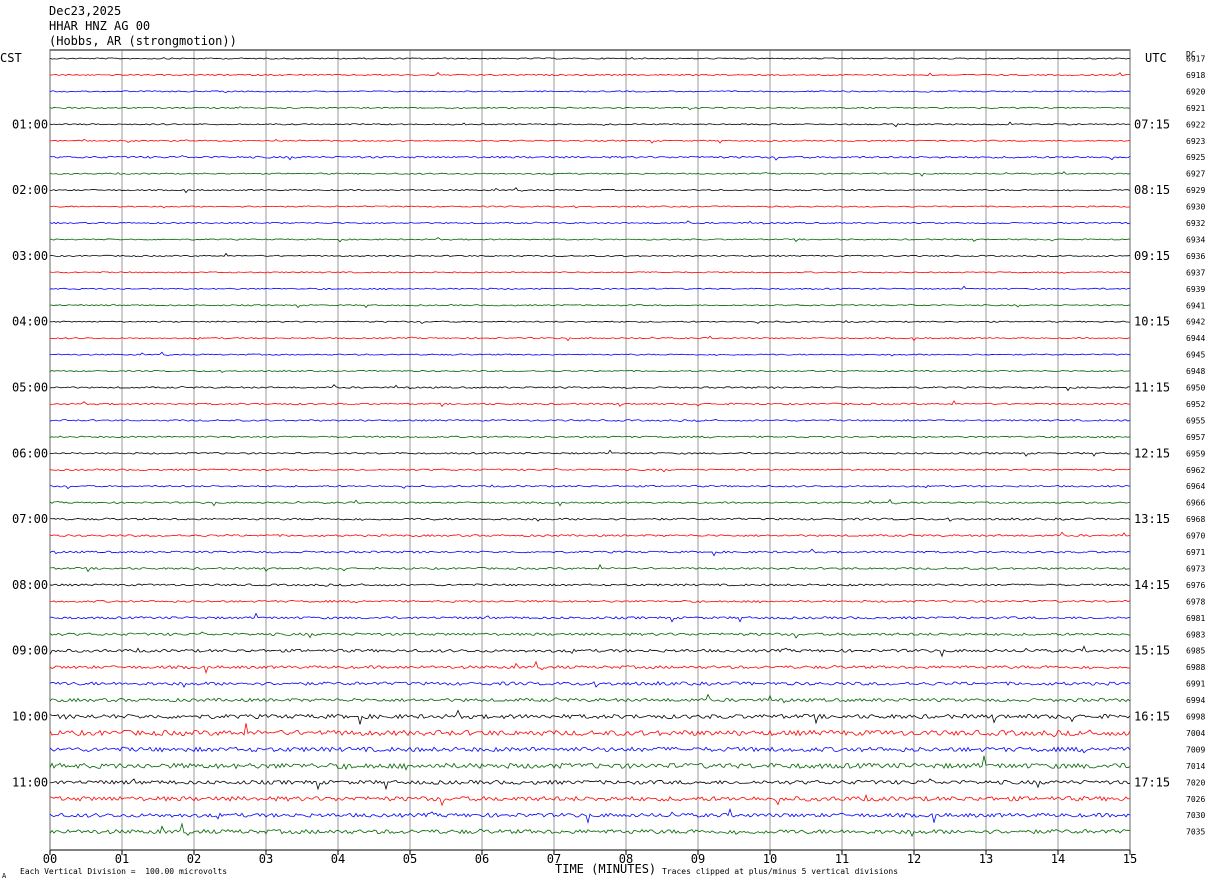  Describe the element at coordinates (1195, 355) in the screenshot. I see `trace-dc-label: 6945` at that location.